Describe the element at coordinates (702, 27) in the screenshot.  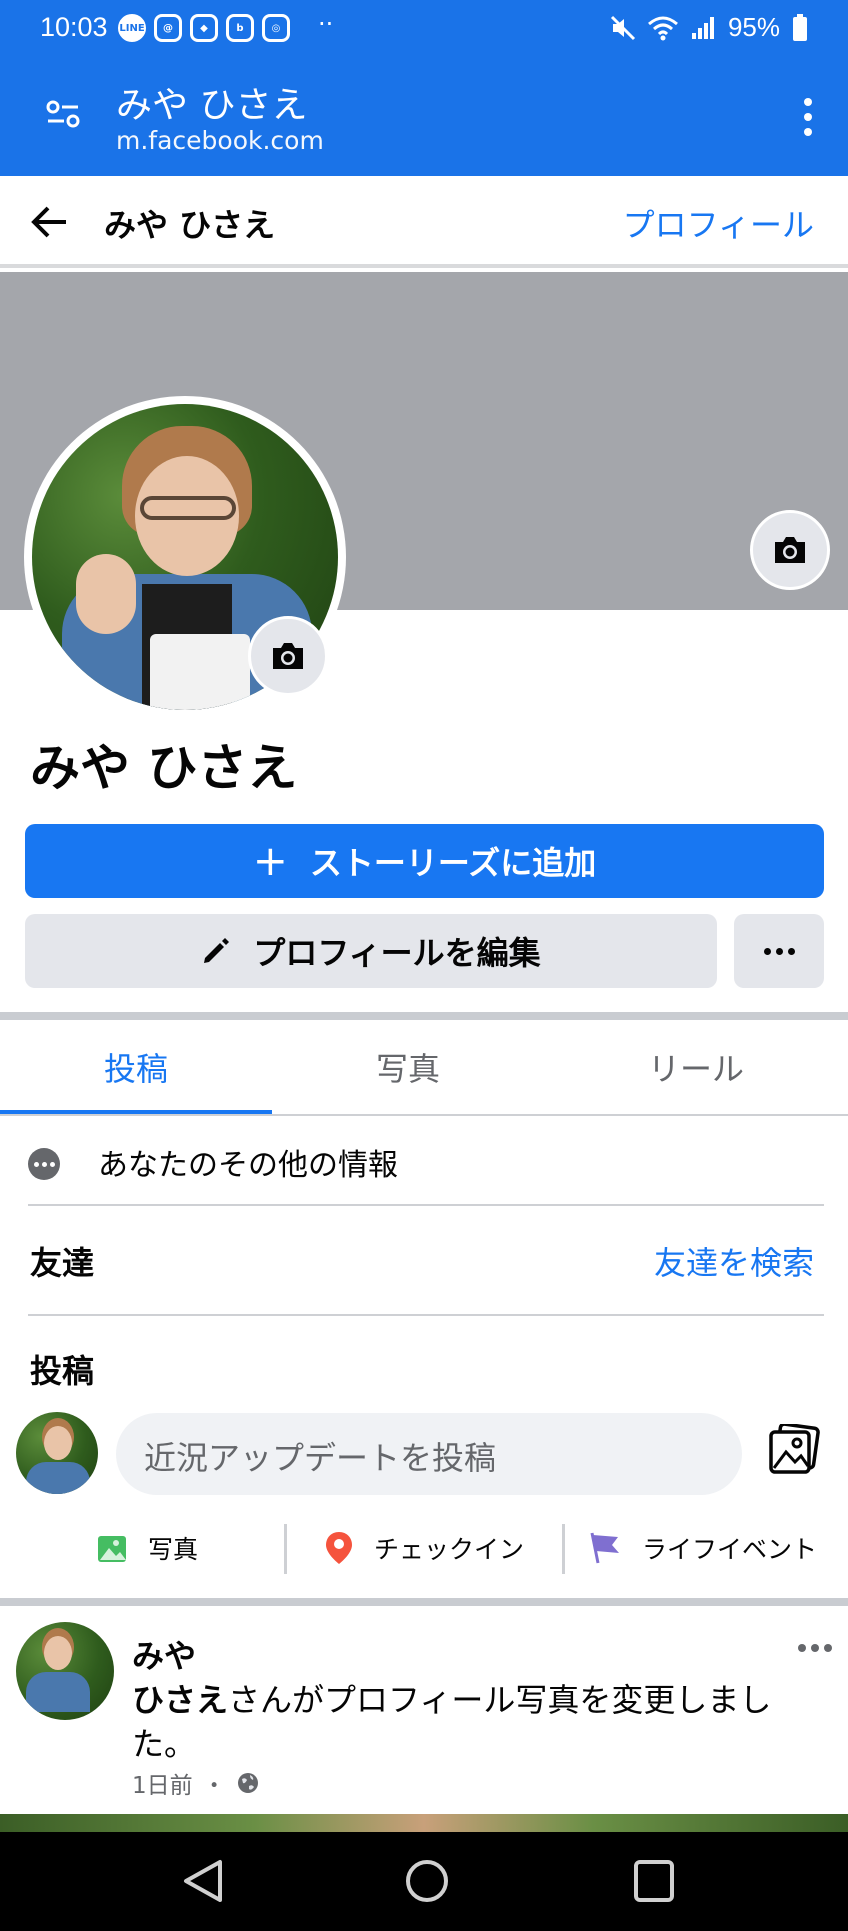
I see `signal-icon` at that location.